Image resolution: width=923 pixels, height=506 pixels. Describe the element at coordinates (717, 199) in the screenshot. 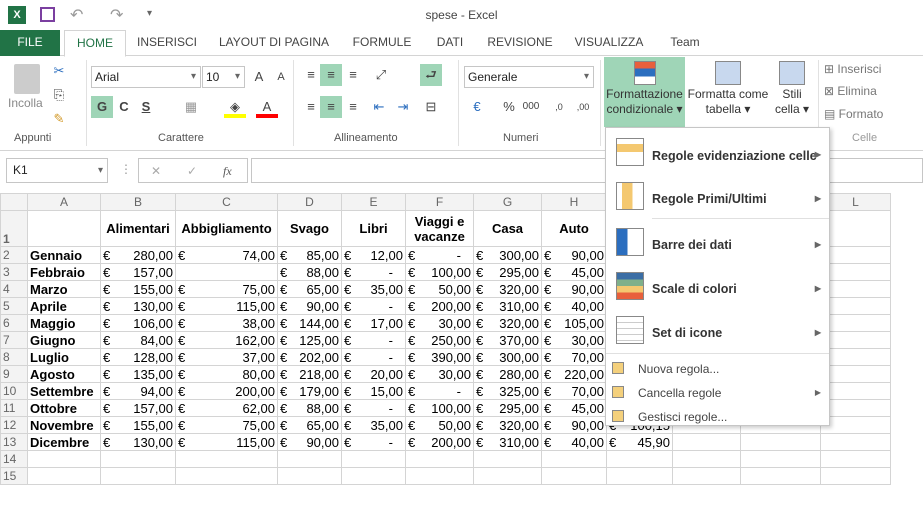

I see `menu-item-top-bottom: Regole Primi/Ultimi ▶` at that location.